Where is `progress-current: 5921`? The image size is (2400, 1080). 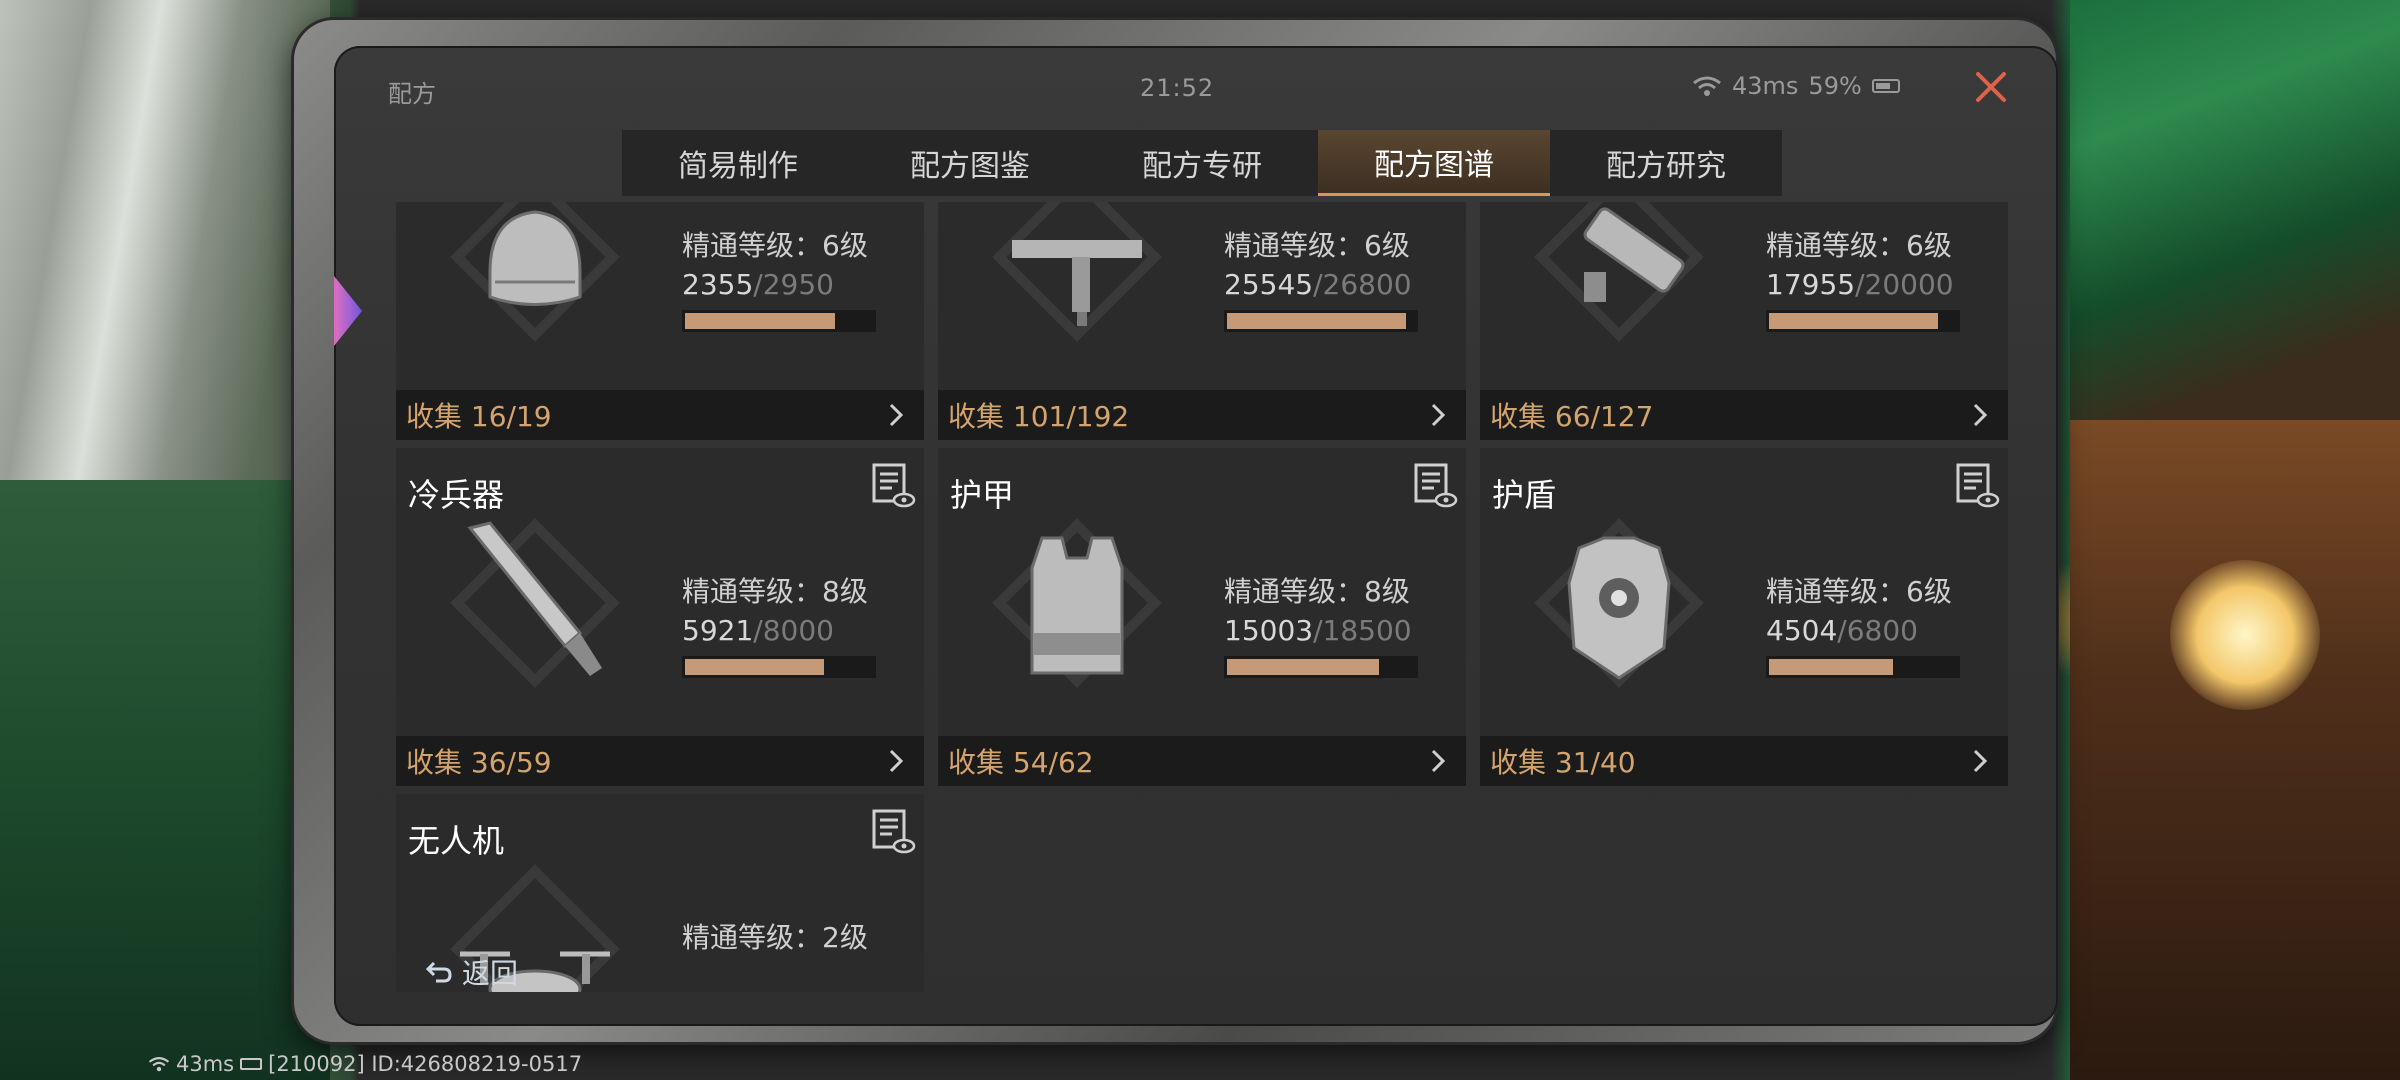 progress-current: 5921 is located at coordinates (718, 630).